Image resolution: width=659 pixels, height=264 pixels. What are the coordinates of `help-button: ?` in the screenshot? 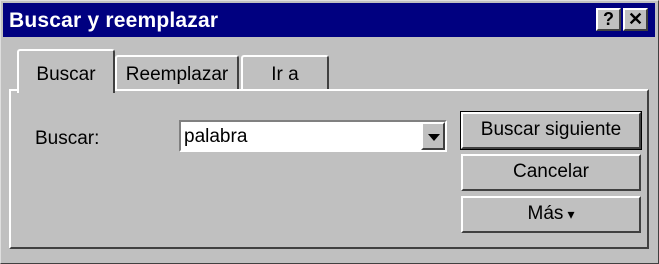 It's located at (608, 19).